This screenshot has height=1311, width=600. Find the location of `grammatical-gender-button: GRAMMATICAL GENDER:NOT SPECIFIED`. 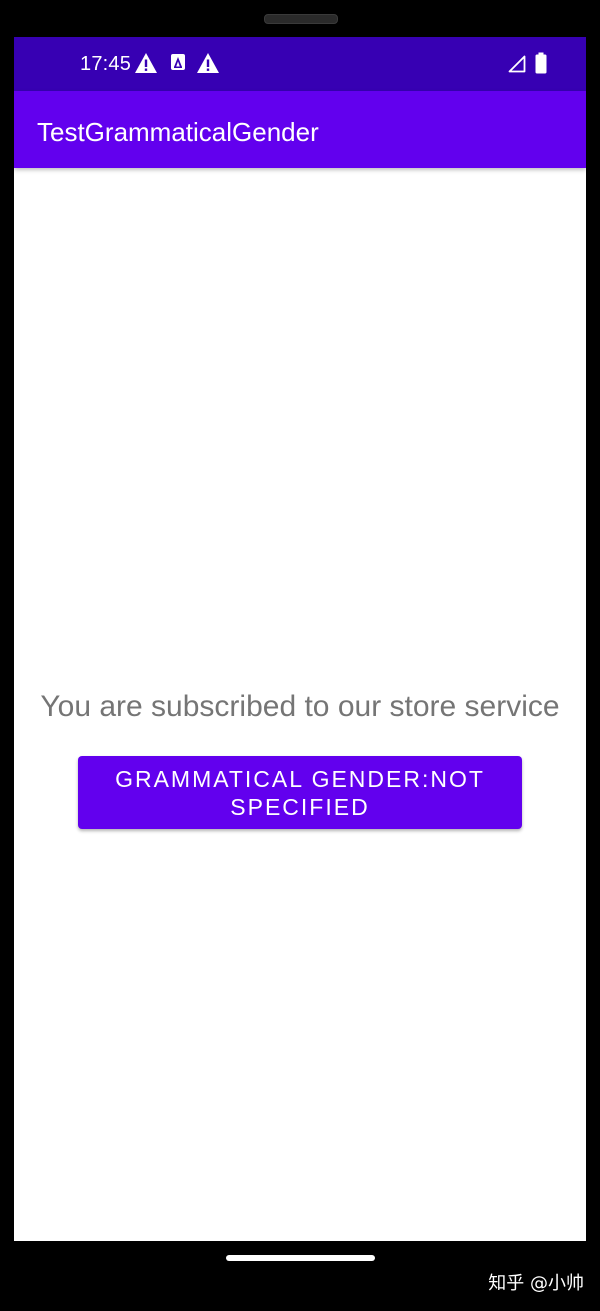

grammatical-gender-button: GRAMMATICAL GENDER:NOT SPECIFIED is located at coordinates (300, 792).